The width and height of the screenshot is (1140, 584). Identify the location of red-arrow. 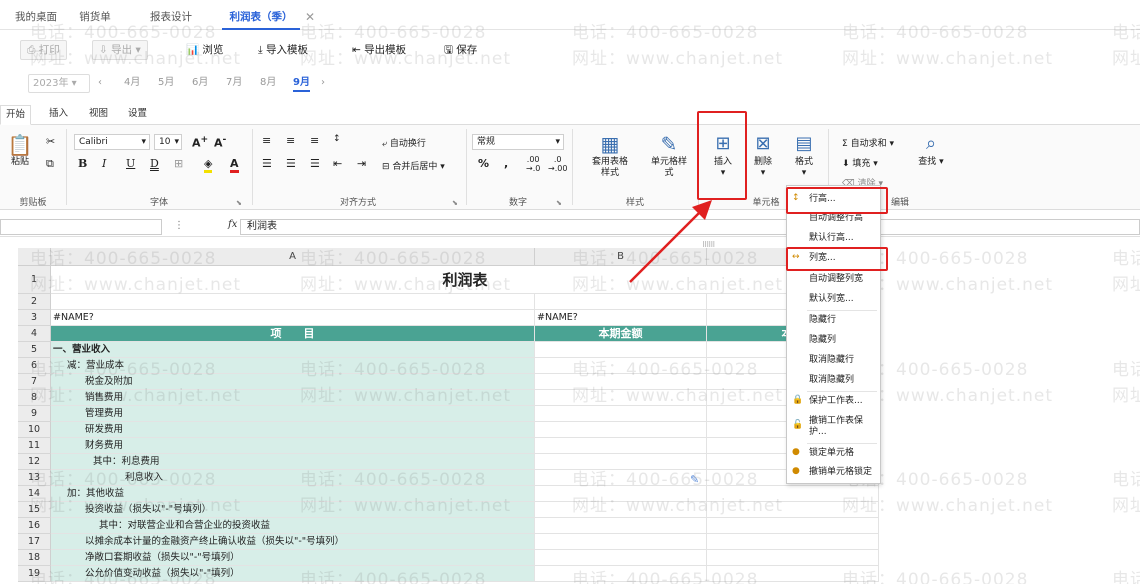
(670, 241).